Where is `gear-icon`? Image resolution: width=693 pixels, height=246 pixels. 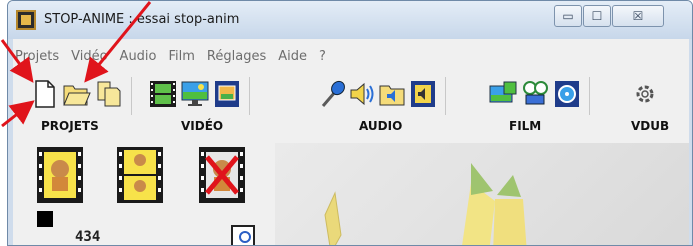
gear-icon is located at coordinates (645, 94).